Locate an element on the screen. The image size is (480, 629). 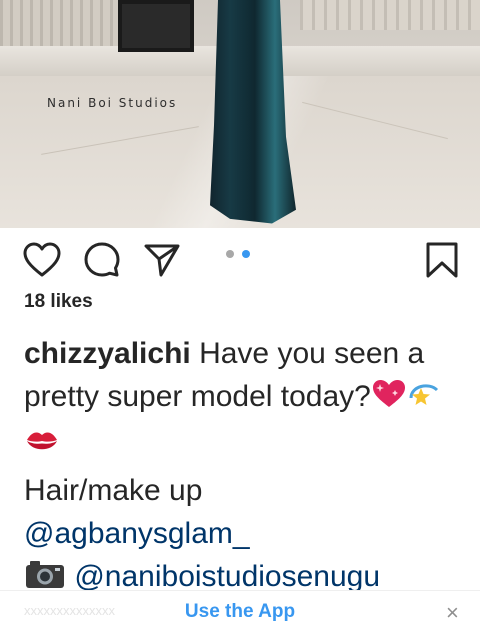
dizzy-star-icon is located at coordinates (425, 400).